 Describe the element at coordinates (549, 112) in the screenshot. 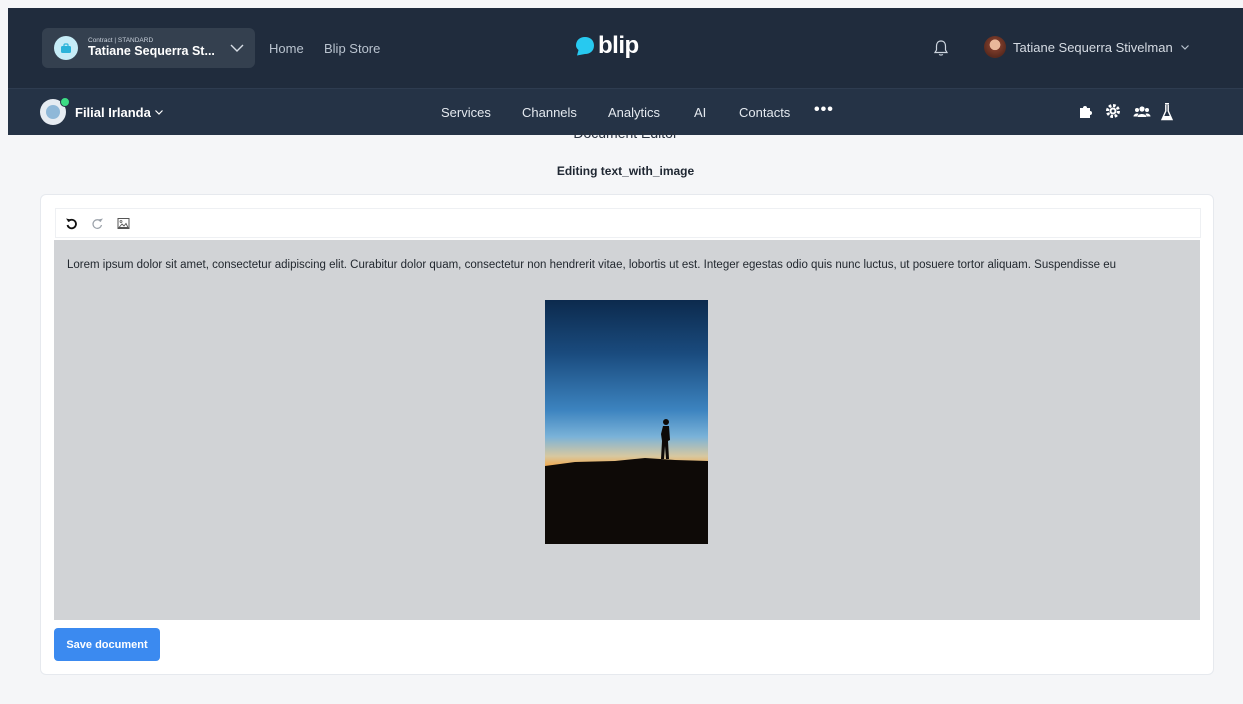

I see `nav-channels: Channels` at that location.